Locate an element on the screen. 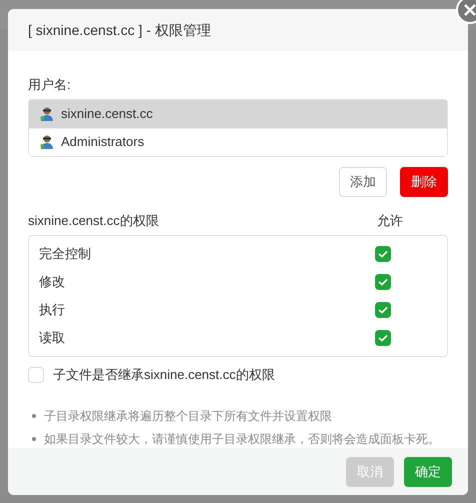 This screenshot has height=503, width=476. user-list-item: Administrators is located at coordinates (238, 142).